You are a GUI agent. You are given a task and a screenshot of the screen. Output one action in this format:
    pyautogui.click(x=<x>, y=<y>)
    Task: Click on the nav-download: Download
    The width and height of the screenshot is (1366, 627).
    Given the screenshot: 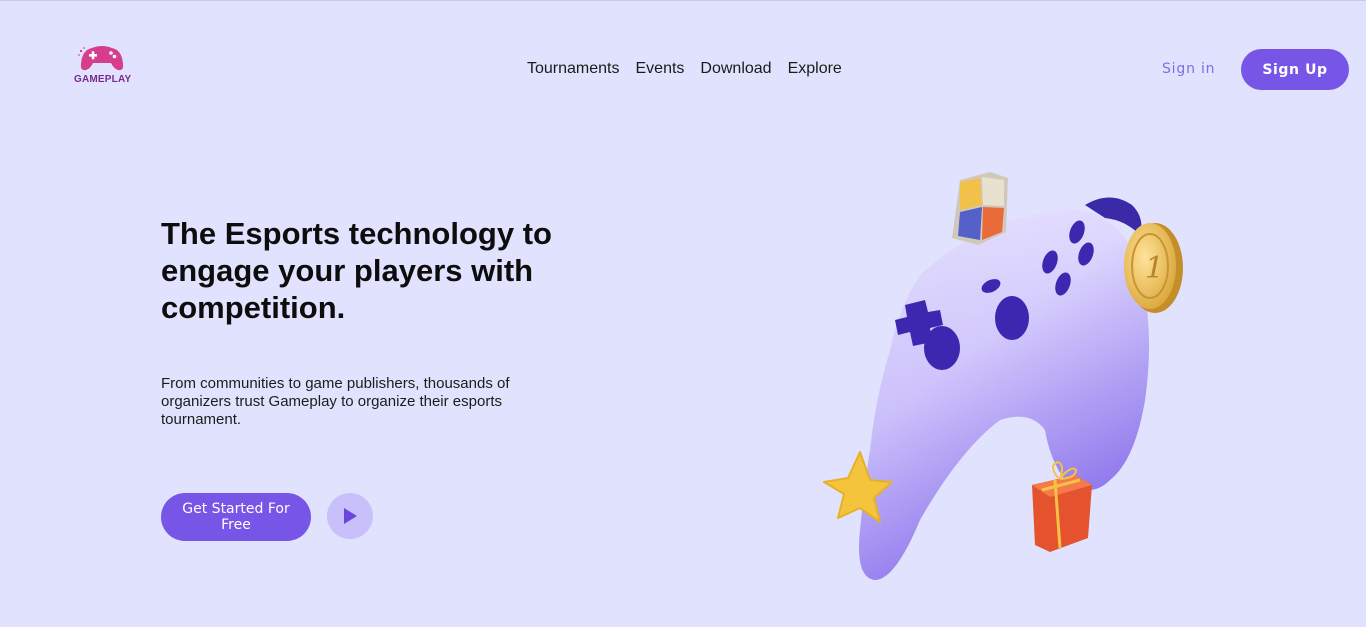 What is the action you would take?
    pyautogui.click(x=735, y=70)
    